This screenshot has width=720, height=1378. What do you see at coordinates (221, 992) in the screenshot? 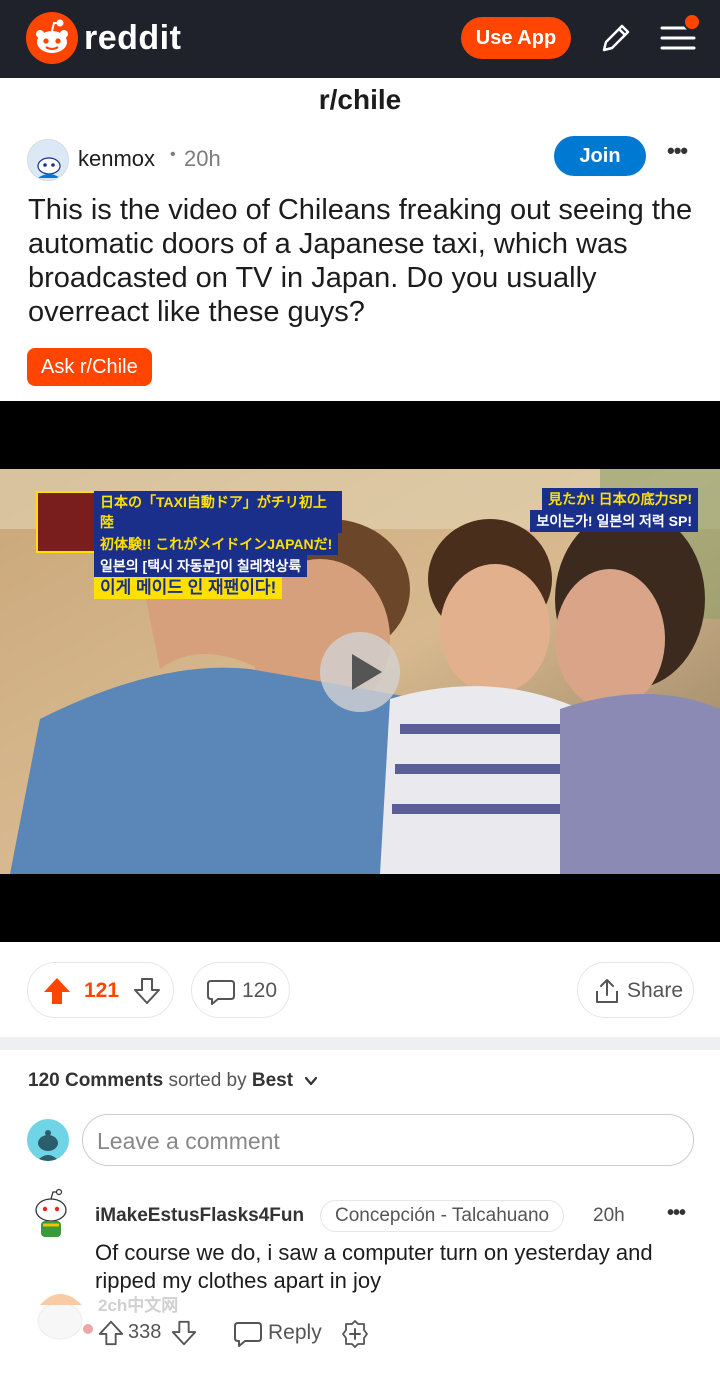
I see `comment-bubble-icon` at bounding box center [221, 992].